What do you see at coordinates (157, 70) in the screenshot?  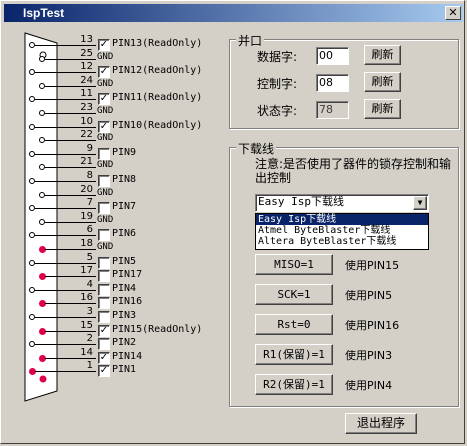 I see `pin-label: PIN12(ReadOnly)` at bounding box center [157, 70].